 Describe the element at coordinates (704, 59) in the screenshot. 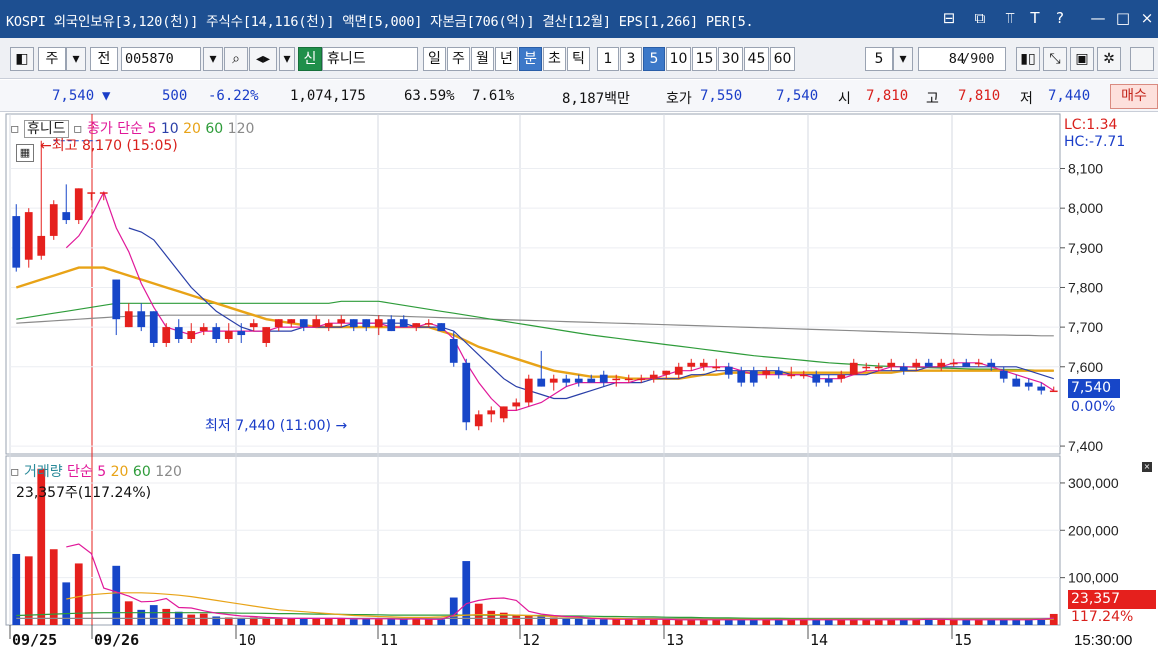

I see `tab-minute-15: 15` at that location.